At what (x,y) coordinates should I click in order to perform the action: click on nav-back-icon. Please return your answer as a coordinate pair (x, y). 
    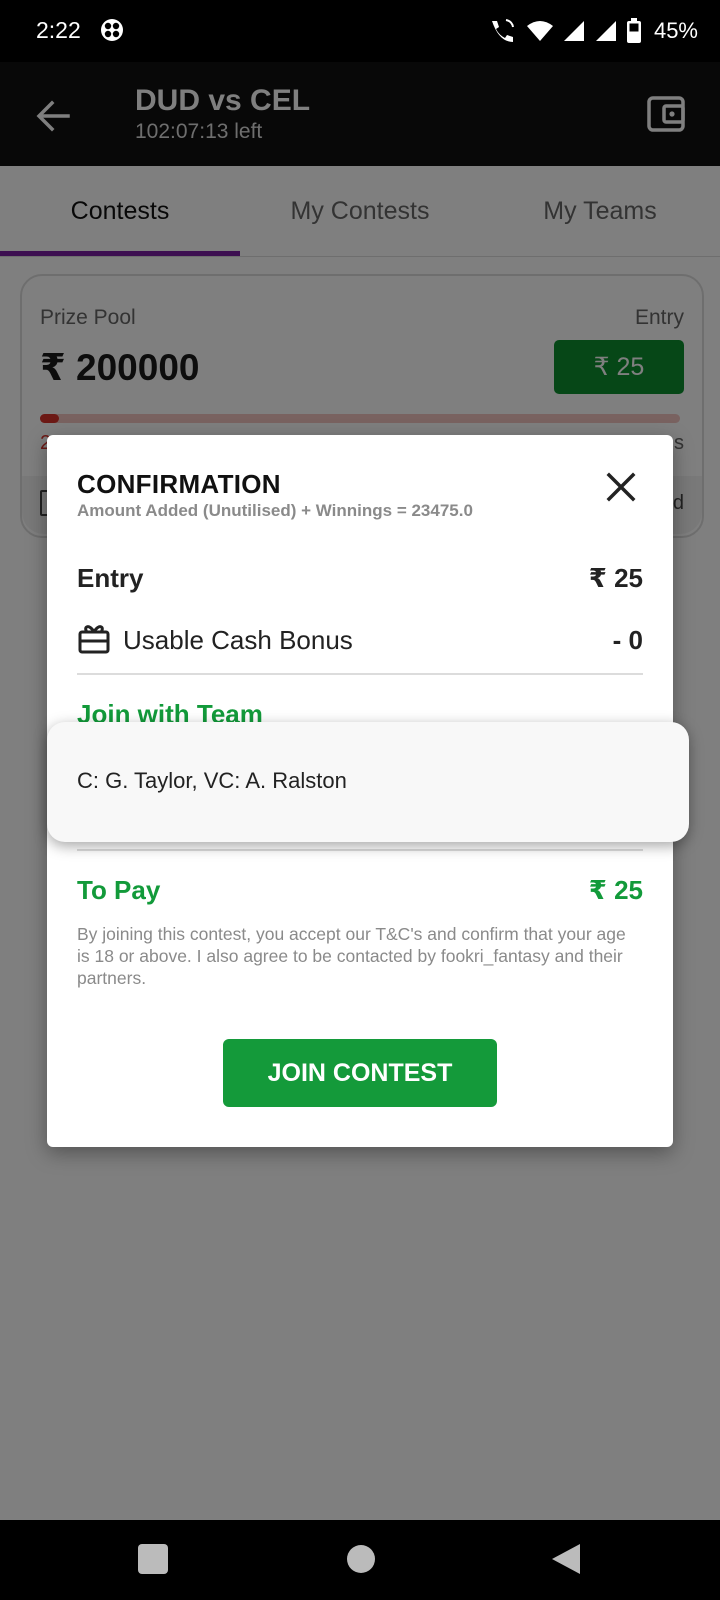
    Looking at the image, I should click on (566, 1559).